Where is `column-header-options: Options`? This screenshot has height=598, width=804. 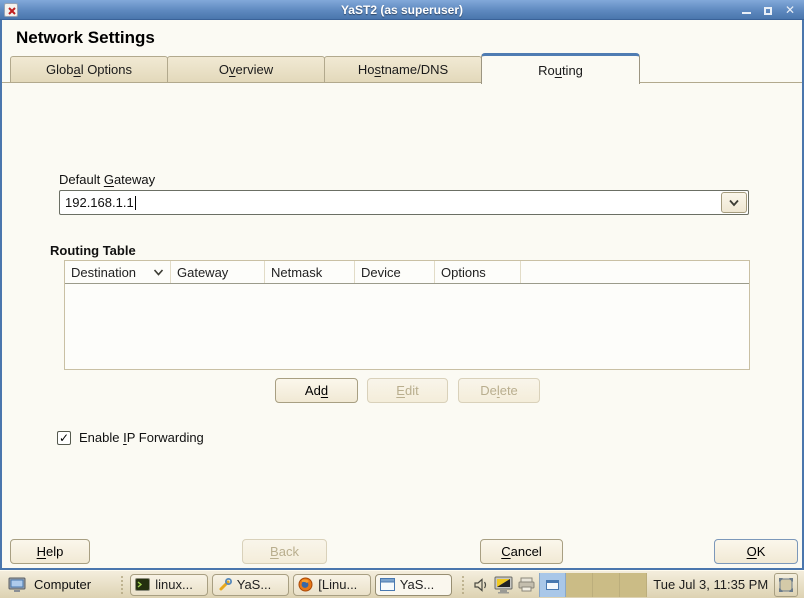
column-header-options: Options is located at coordinates (478, 272).